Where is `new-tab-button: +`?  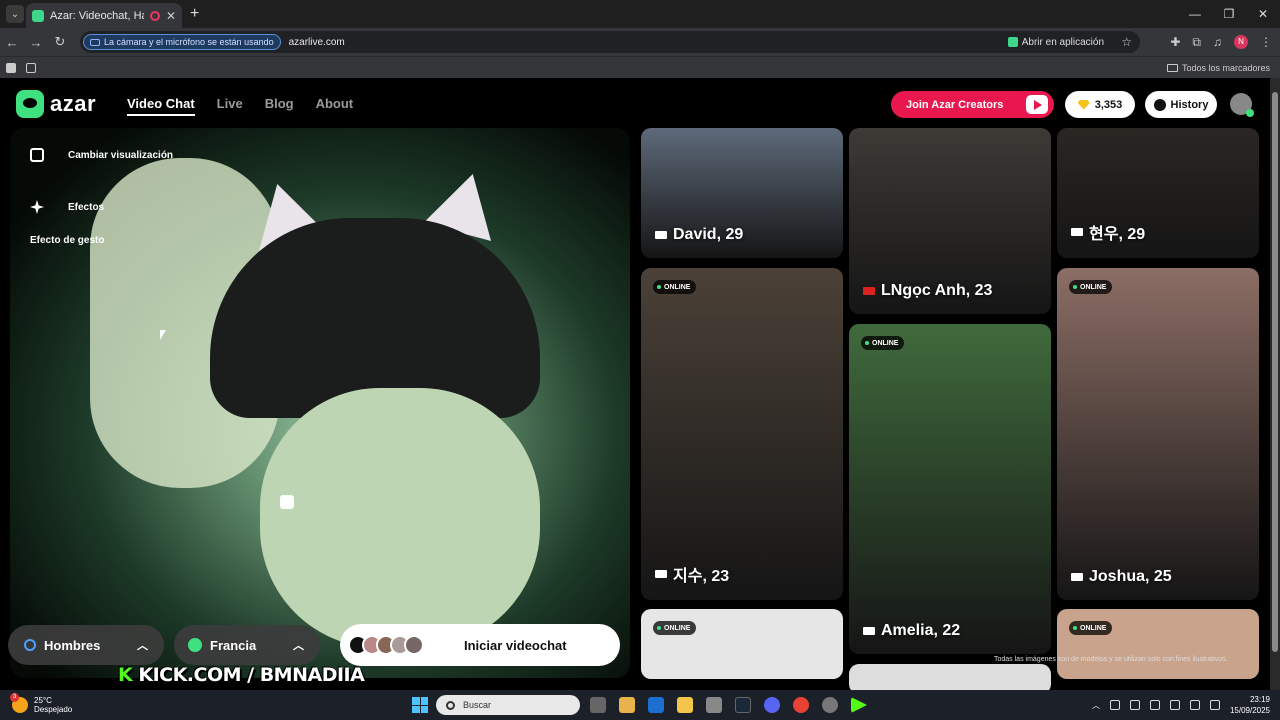 new-tab-button: + is located at coordinates (194, 14).